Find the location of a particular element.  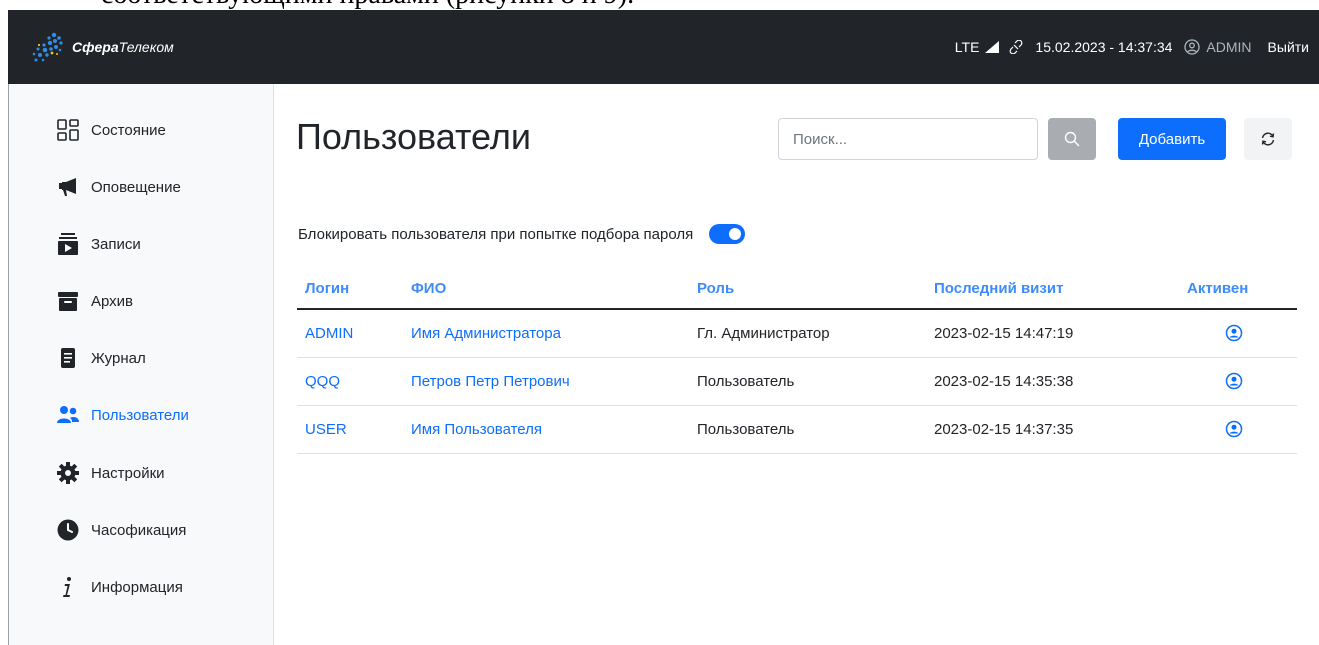

sidebar-item-users: Пользователи is located at coordinates (122, 415).